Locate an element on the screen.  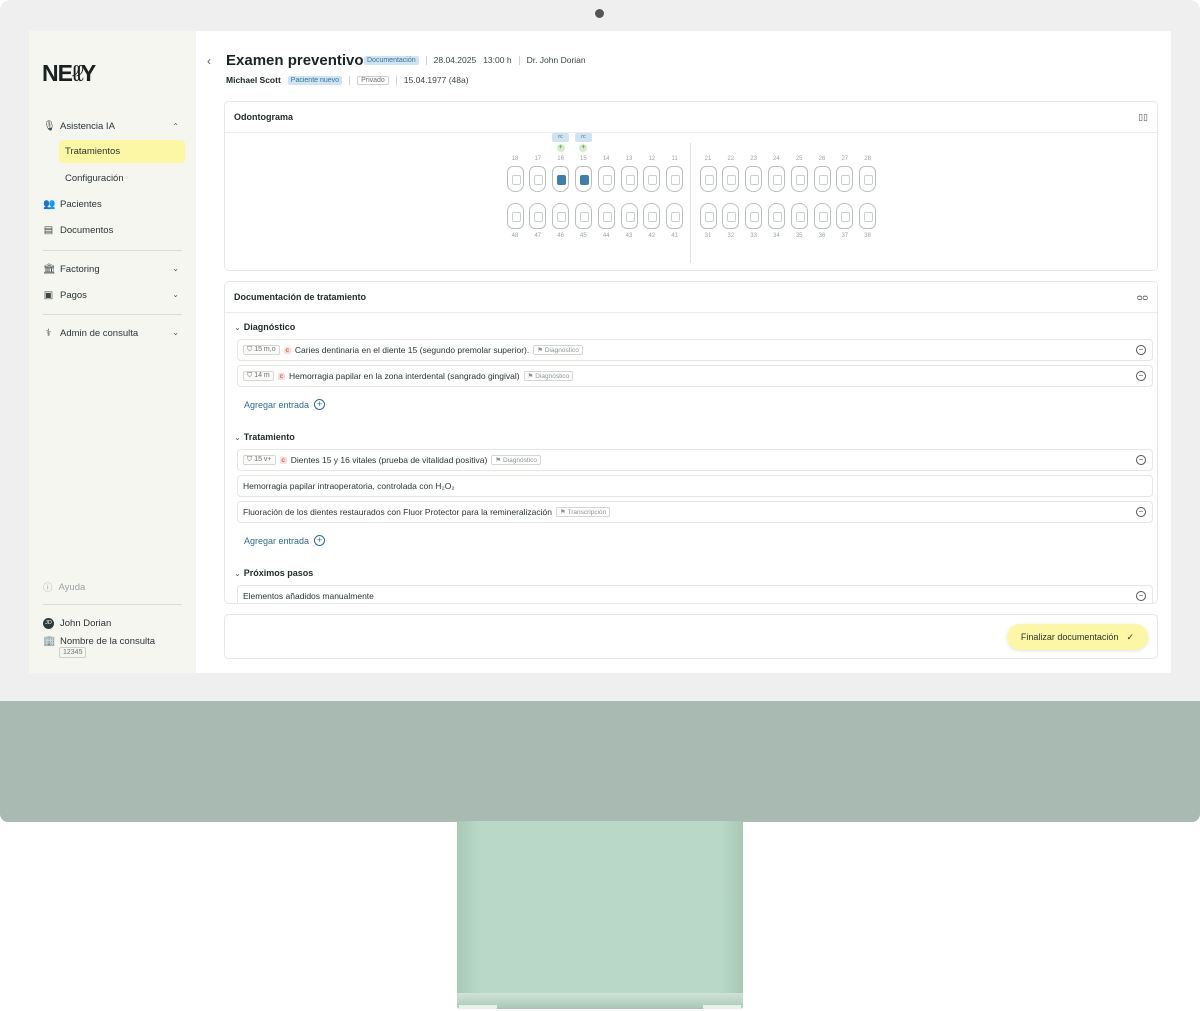
tooth-33: 33 is located at coordinates (754, 221).